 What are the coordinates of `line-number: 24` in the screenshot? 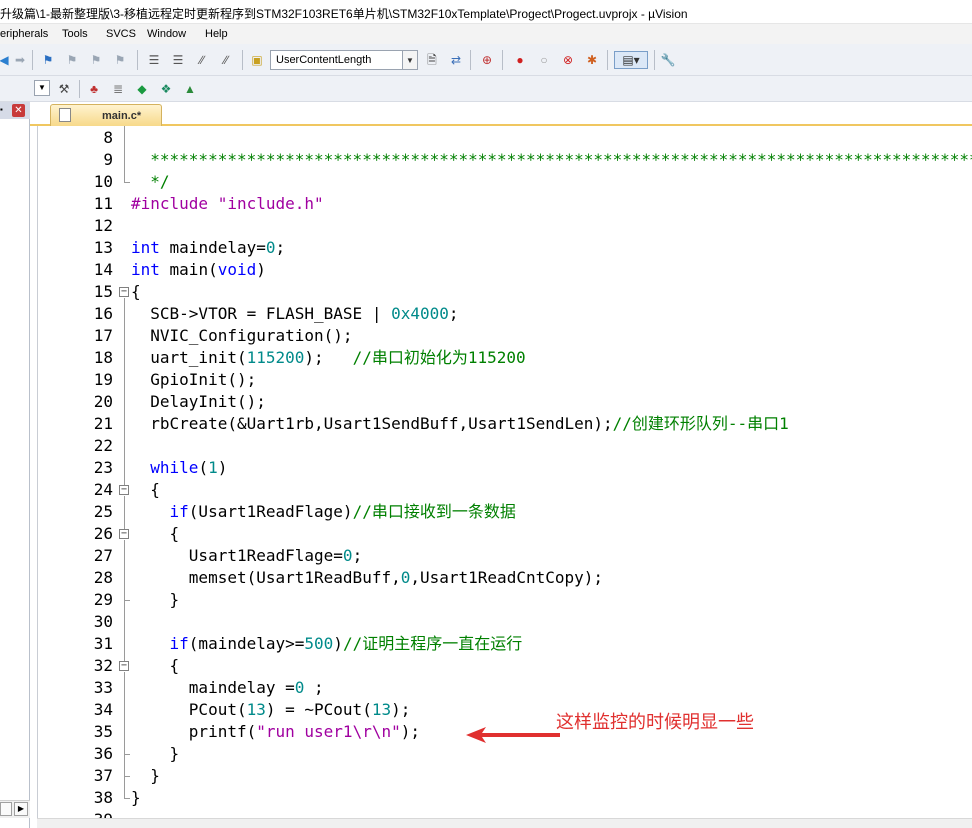 It's located at (103, 489).